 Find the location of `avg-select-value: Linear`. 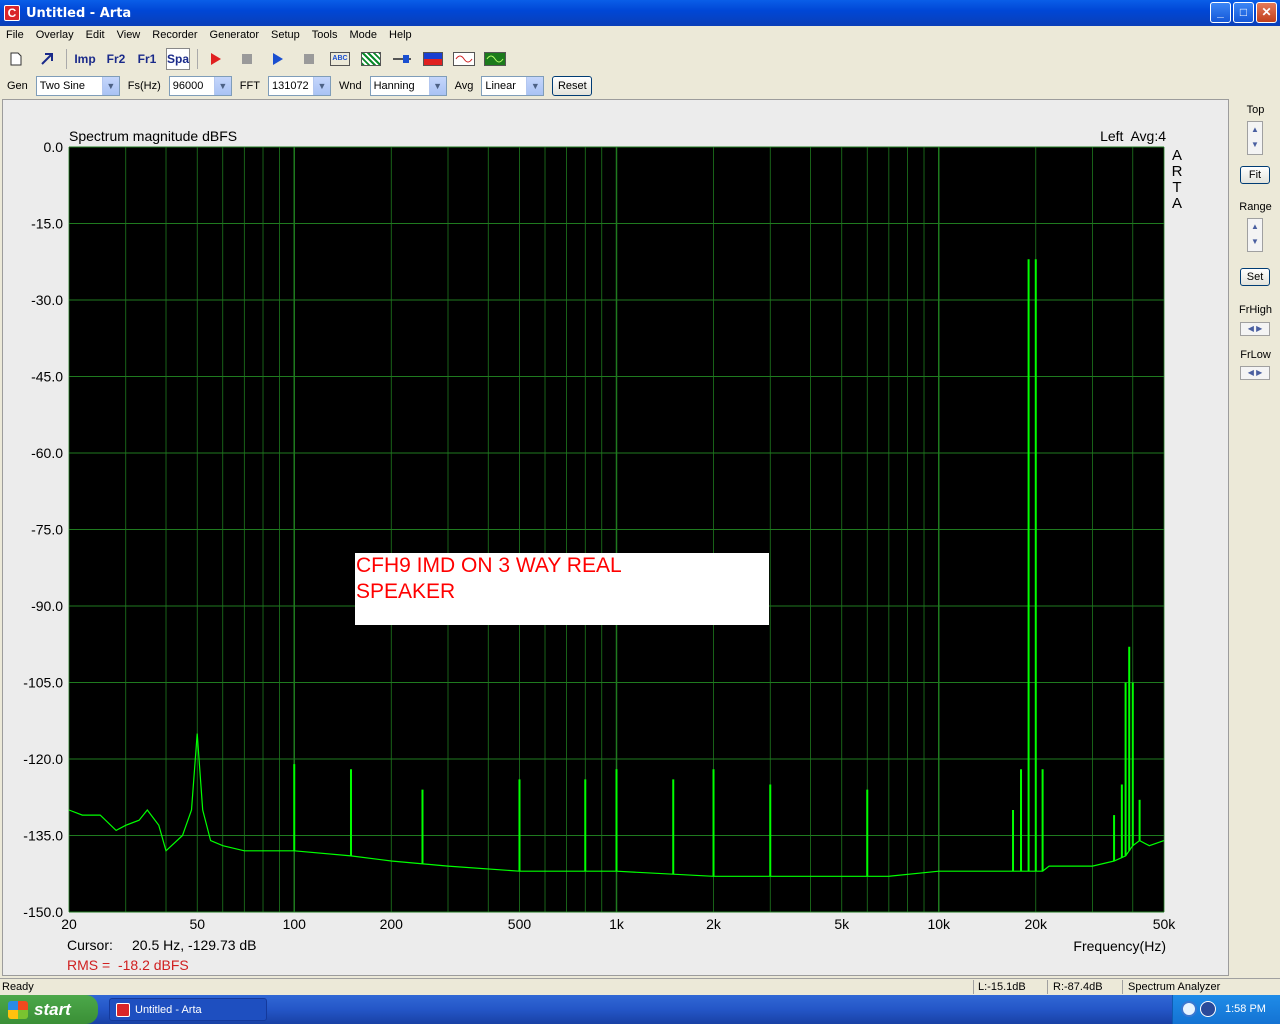

avg-select-value: Linear is located at coordinates (500, 86).